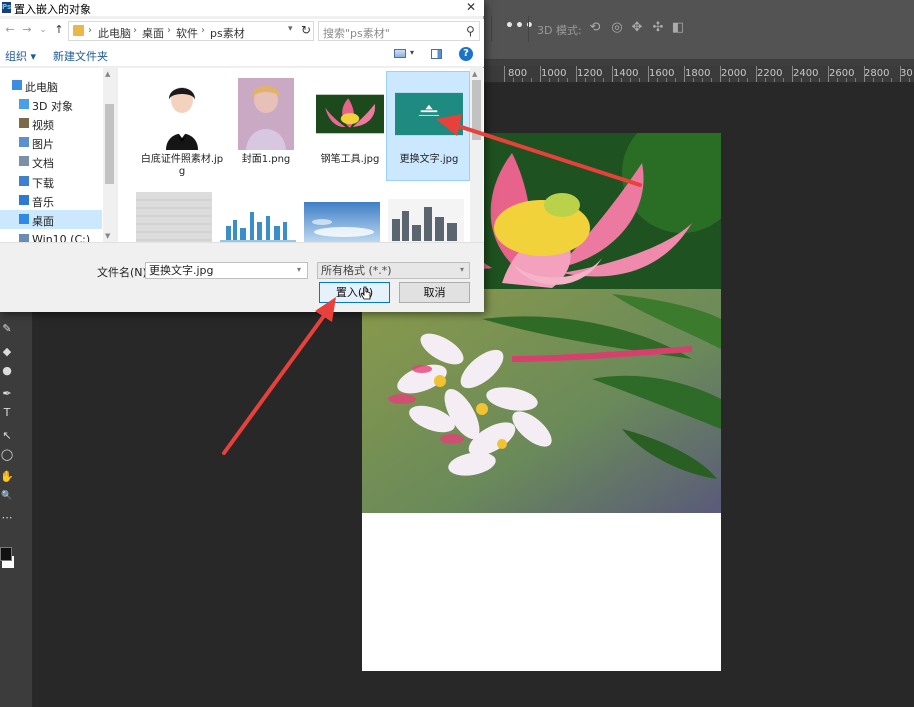 Image resolution: width=914 pixels, height=707 pixels. I want to click on ellipse-tool-icon: ◯, so click(7, 455).